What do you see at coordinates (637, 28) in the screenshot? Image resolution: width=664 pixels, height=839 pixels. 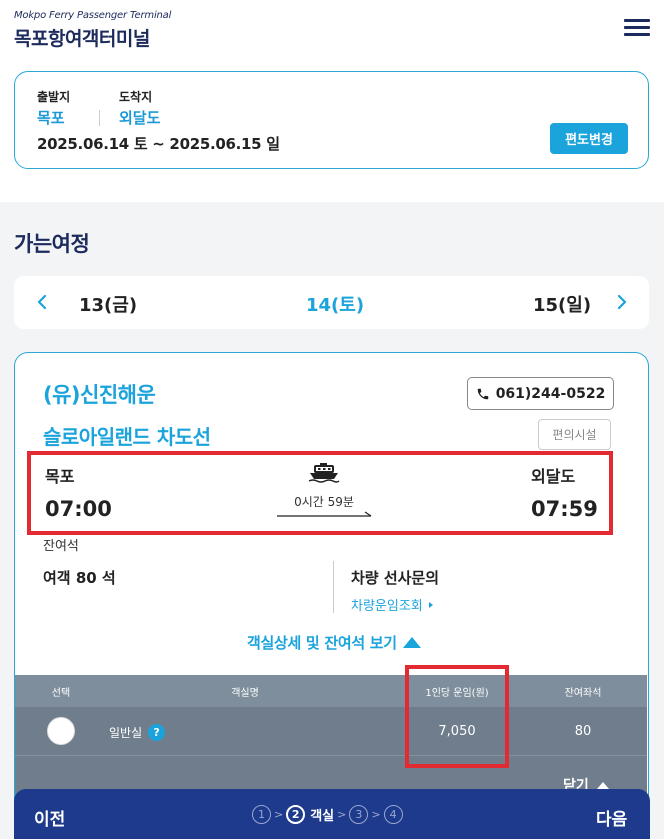 I see `hamburger-menu-icon` at bounding box center [637, 28].